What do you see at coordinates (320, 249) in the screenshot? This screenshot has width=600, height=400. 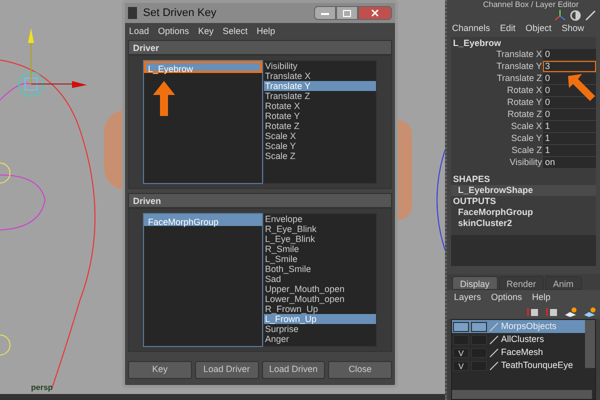 I see `list-item: R_Smile` at bounding box center [320, 249].